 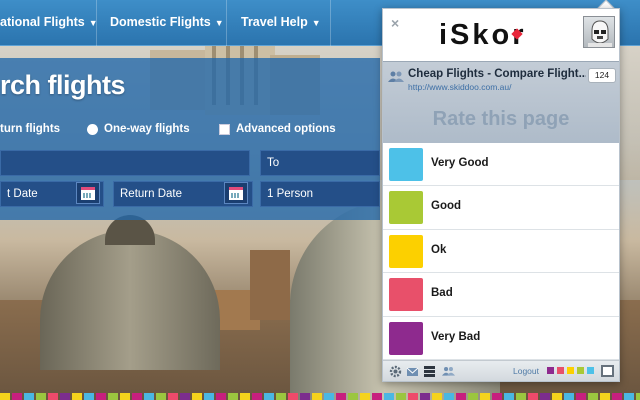 What do you see at coordinates (167, 22) in the screenshot?
I see `nav-domestic-flights: Domestic Flights ▼` at bounding box center [167, 22].